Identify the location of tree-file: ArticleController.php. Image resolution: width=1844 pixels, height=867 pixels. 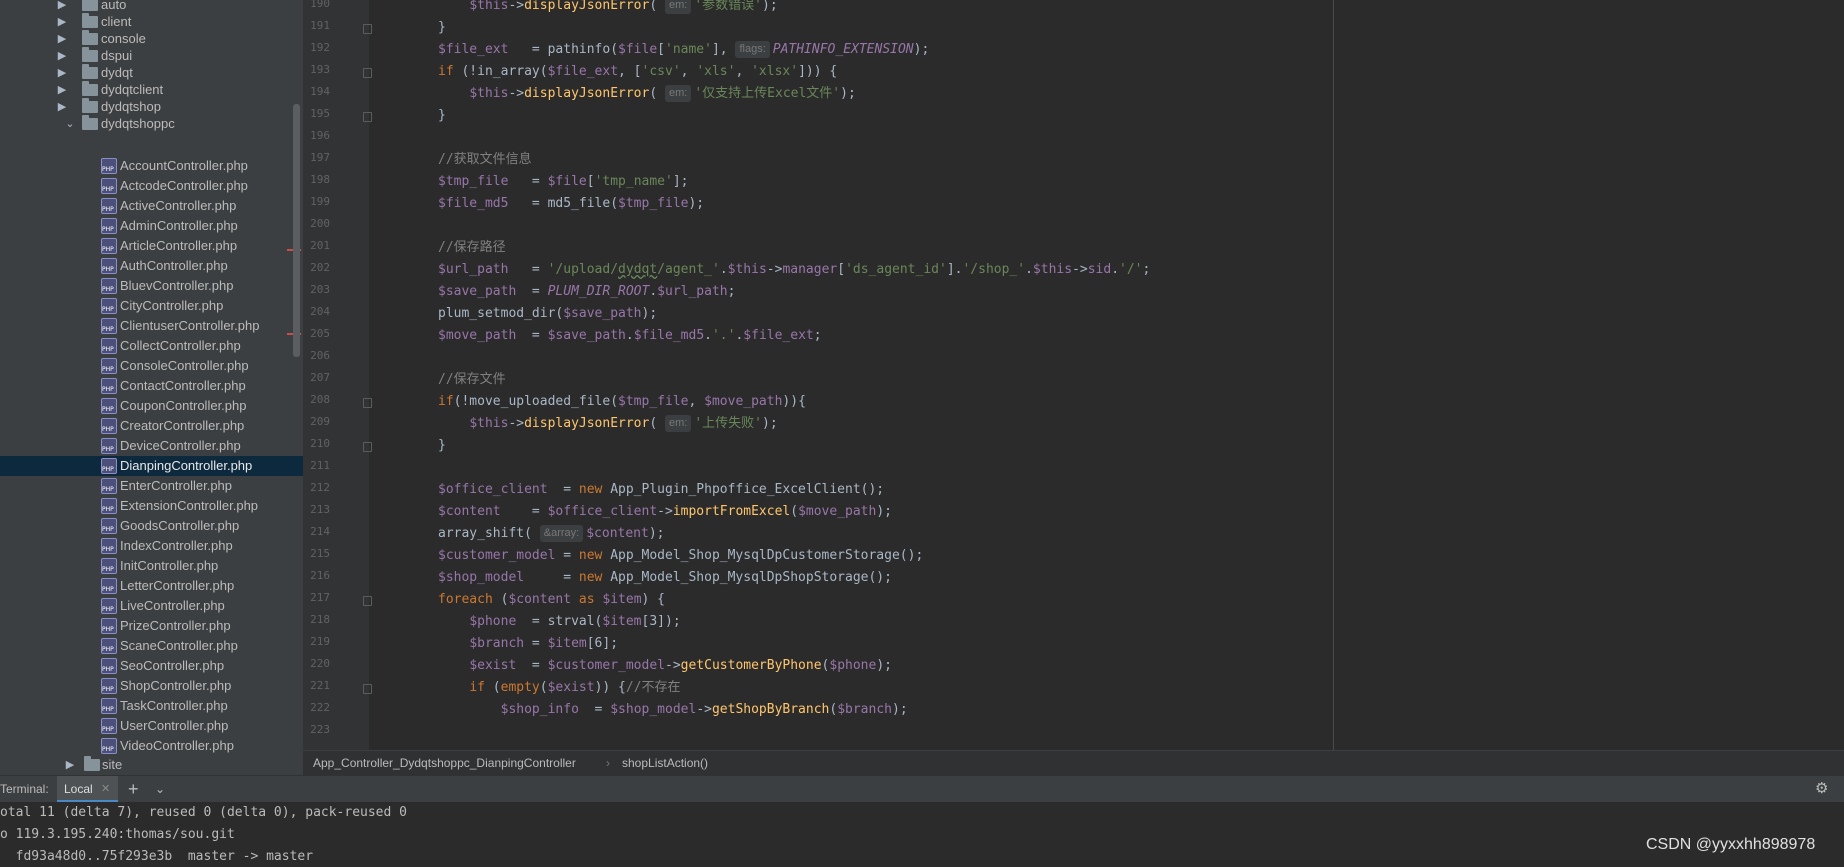
(151, 246).